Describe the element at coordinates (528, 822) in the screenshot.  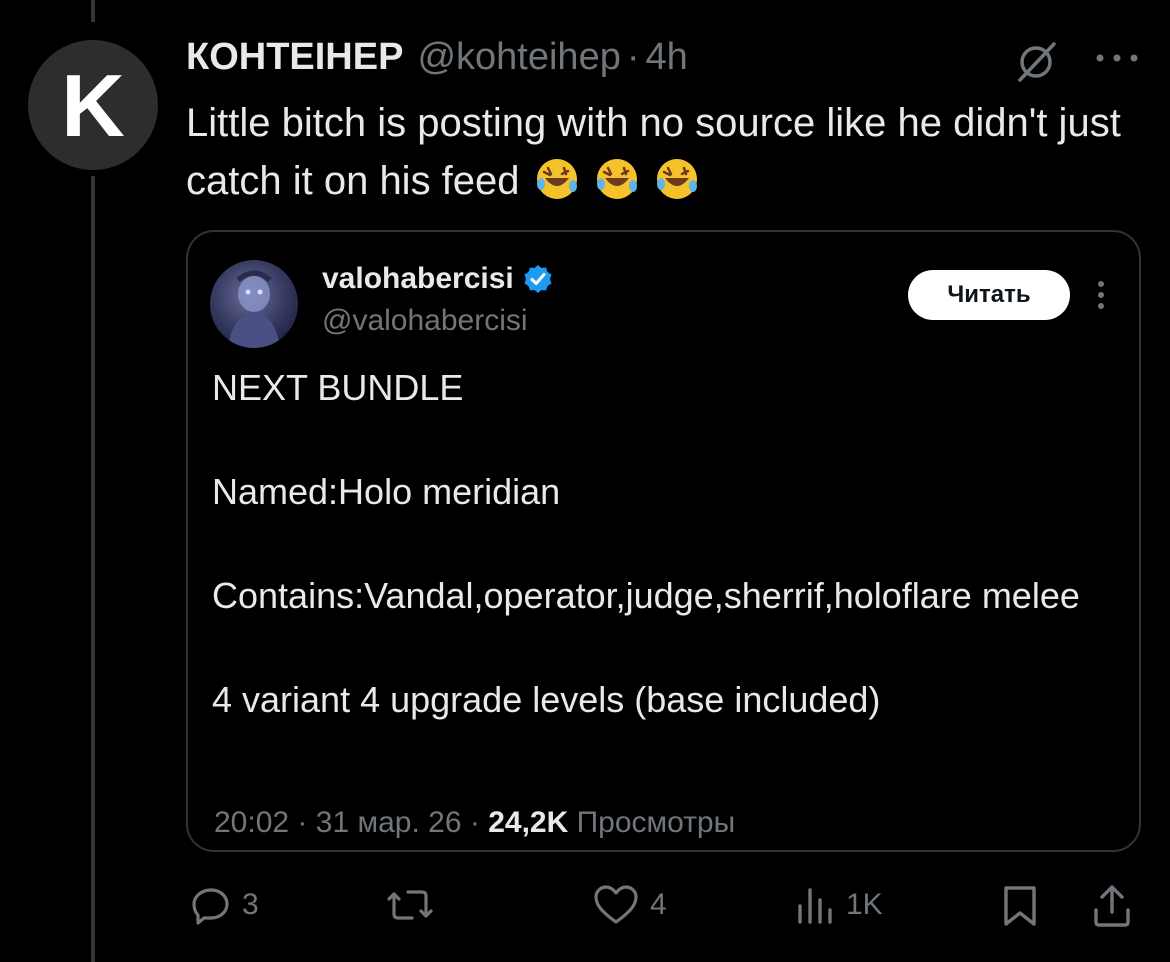
I see `quoted-views-count: 24,2K` at that location.